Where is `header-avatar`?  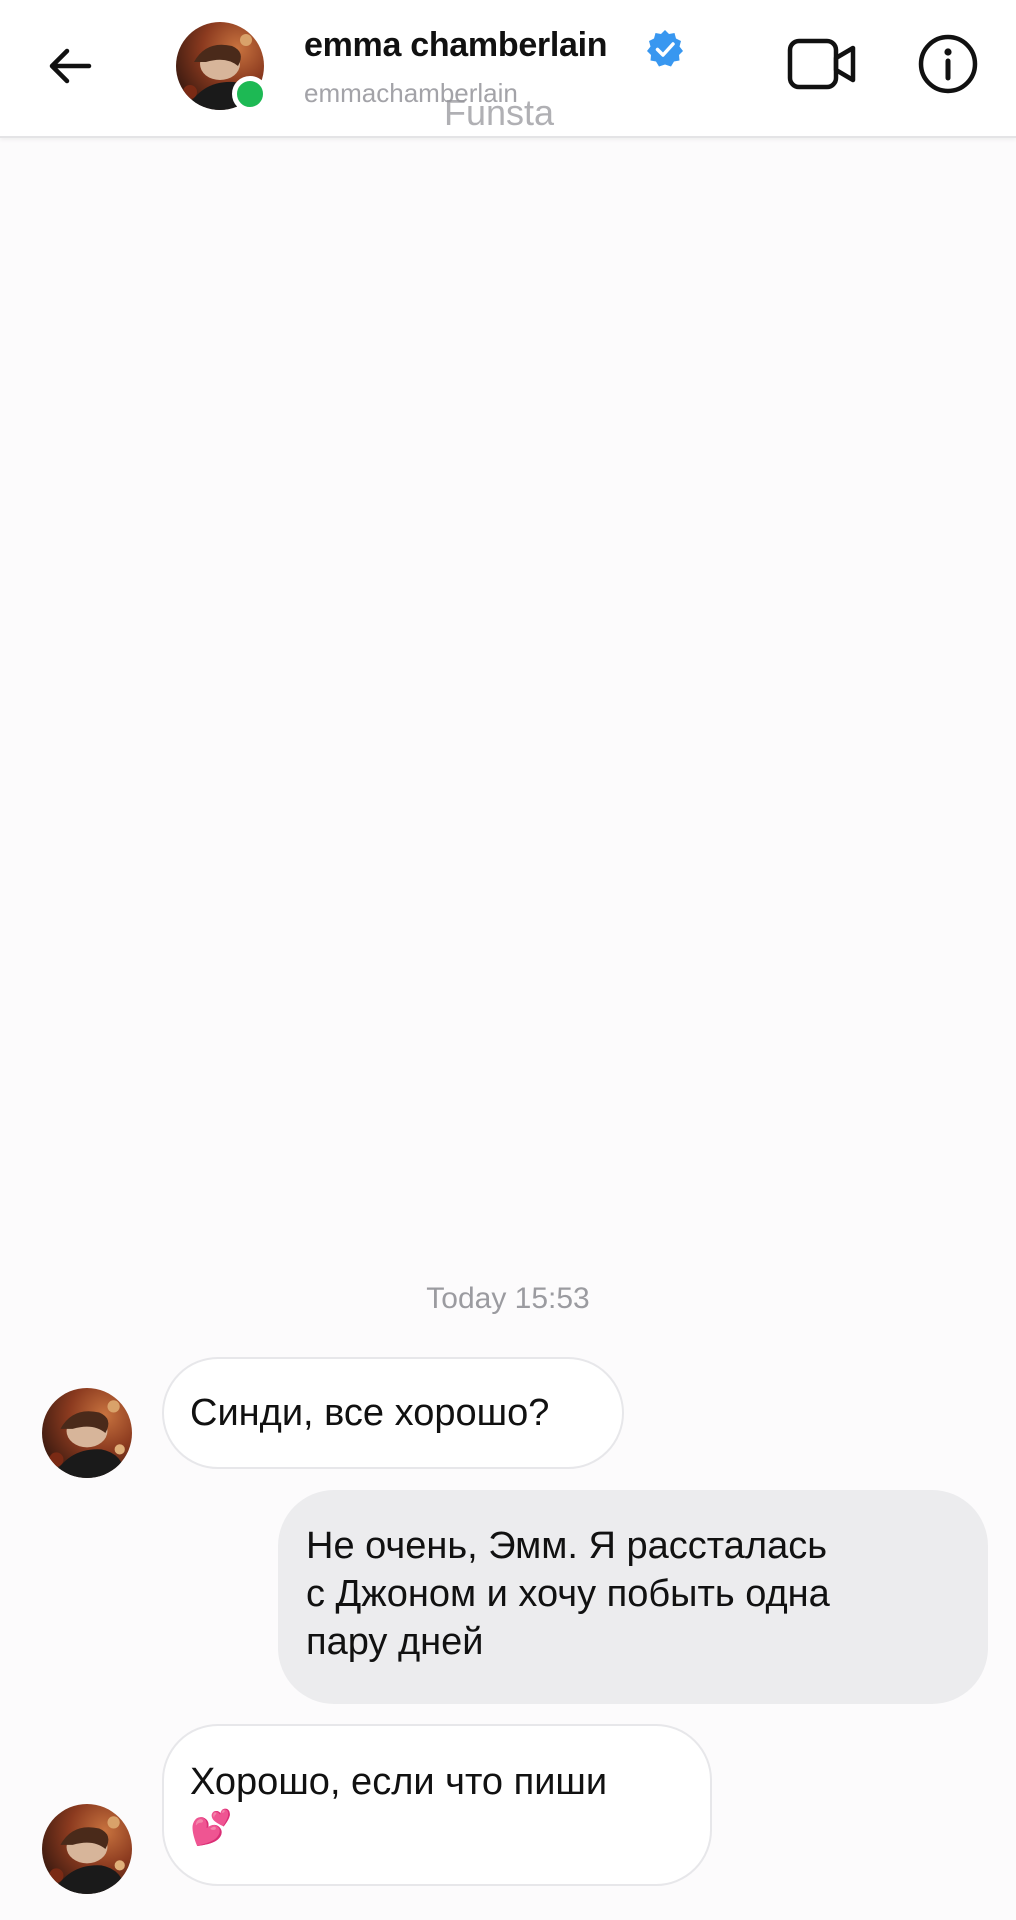 header-avatar is located at coordinates (222, 67).